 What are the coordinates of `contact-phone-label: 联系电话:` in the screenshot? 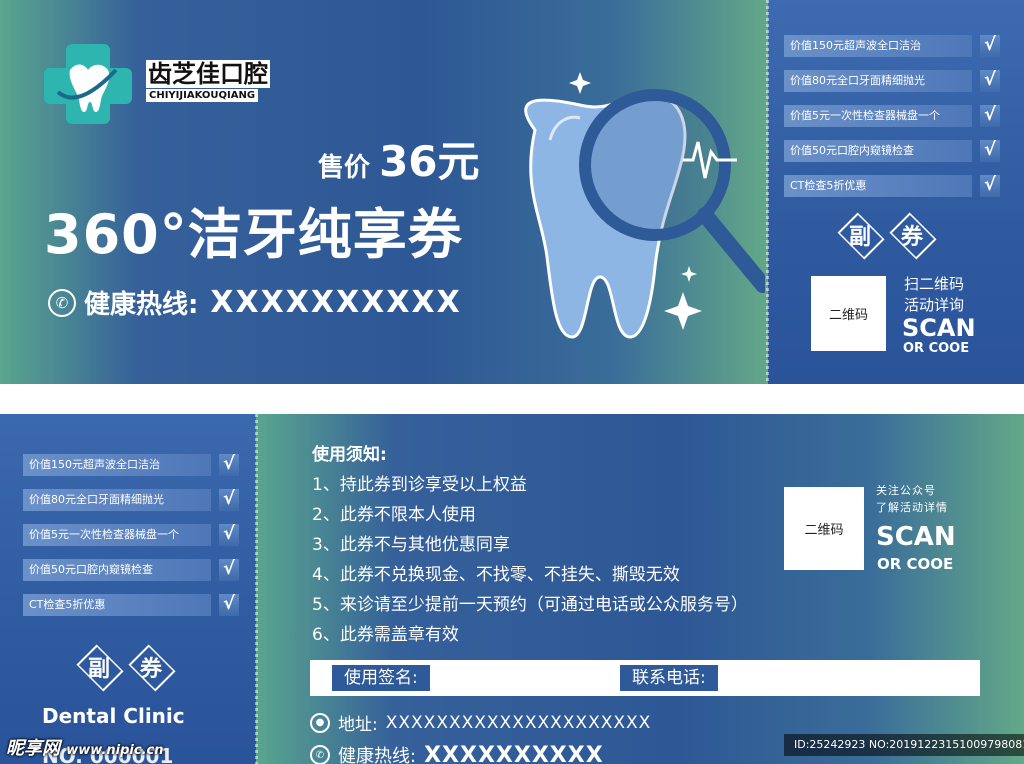 It's located at (669, 678).